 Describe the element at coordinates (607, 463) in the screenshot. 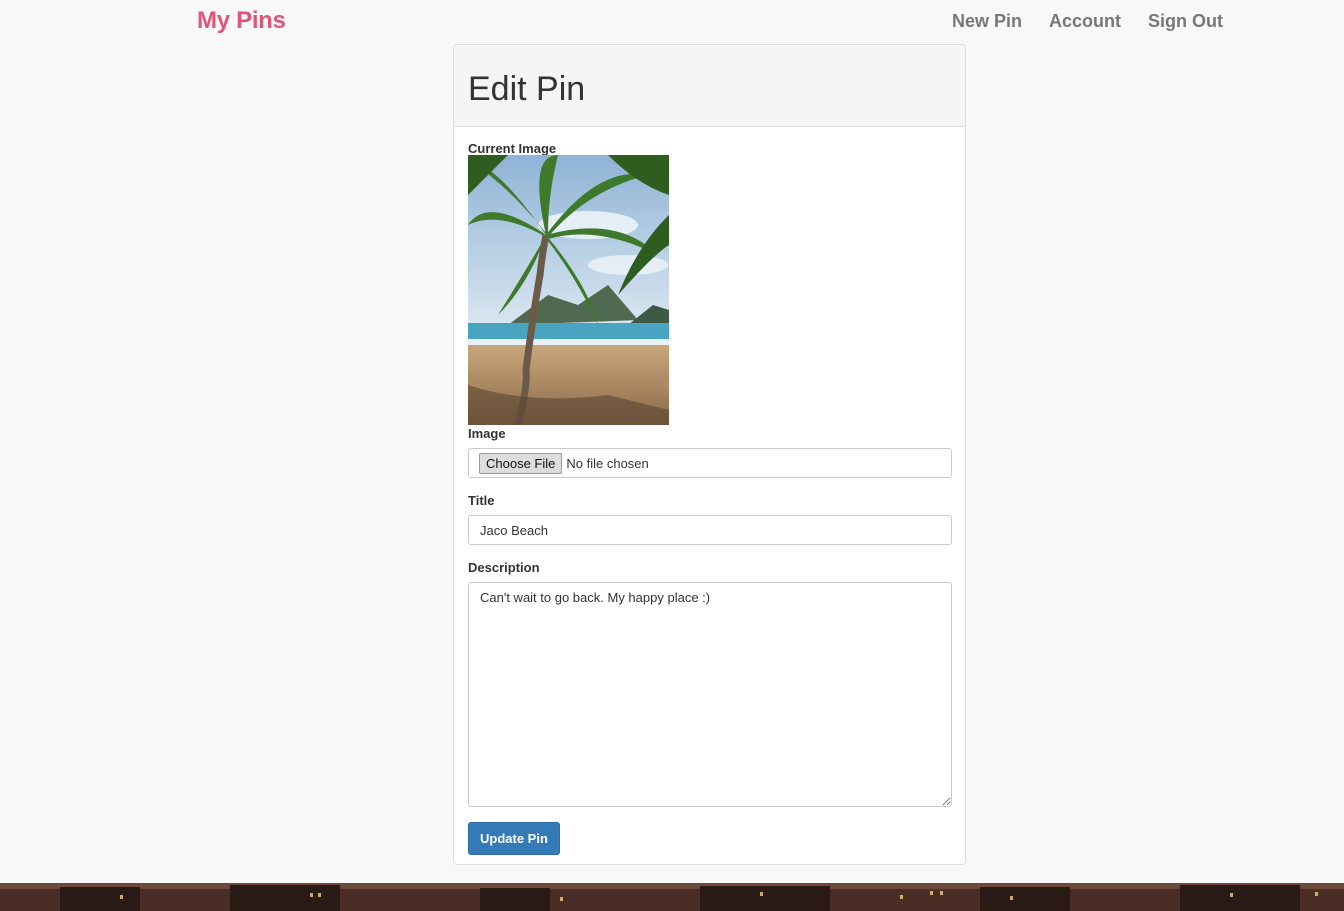

I see `no-file-chosen-text: No file chosen` at that location.